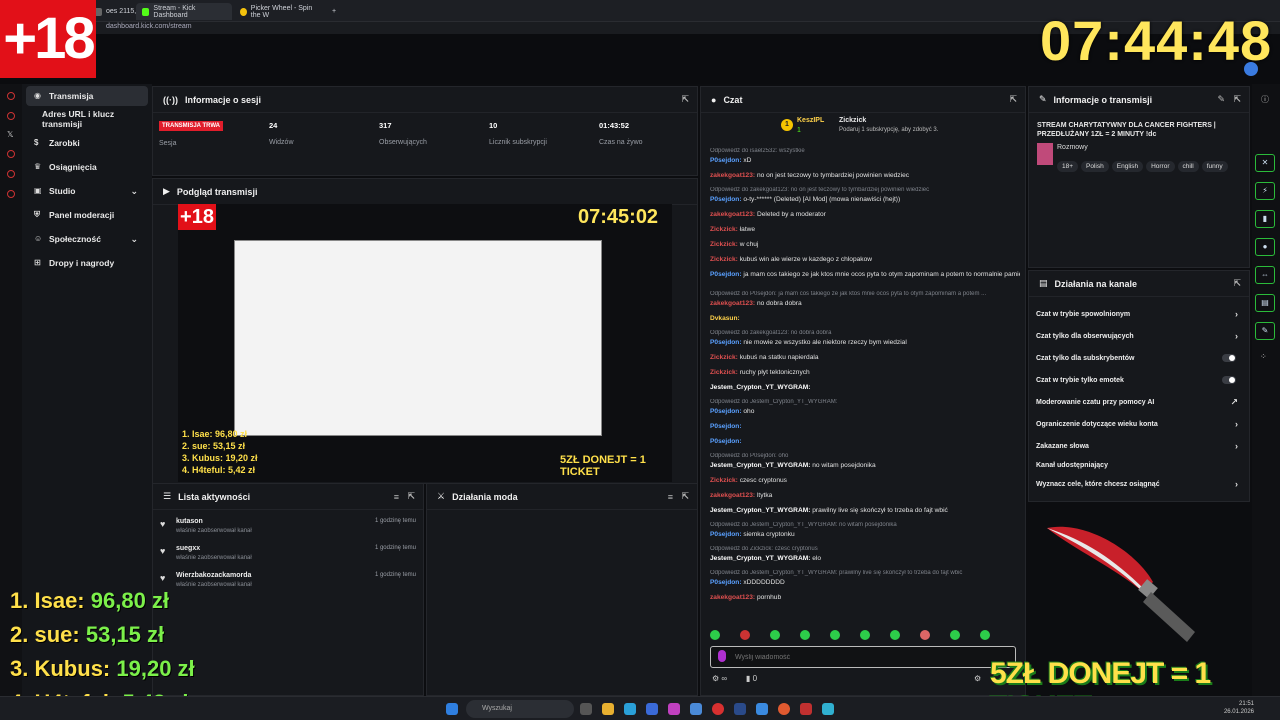 The image size is (1280, 720). Describe the element at coordinates (1265, 163) in the screenshot. I see `rail-button: ✕` at that location.